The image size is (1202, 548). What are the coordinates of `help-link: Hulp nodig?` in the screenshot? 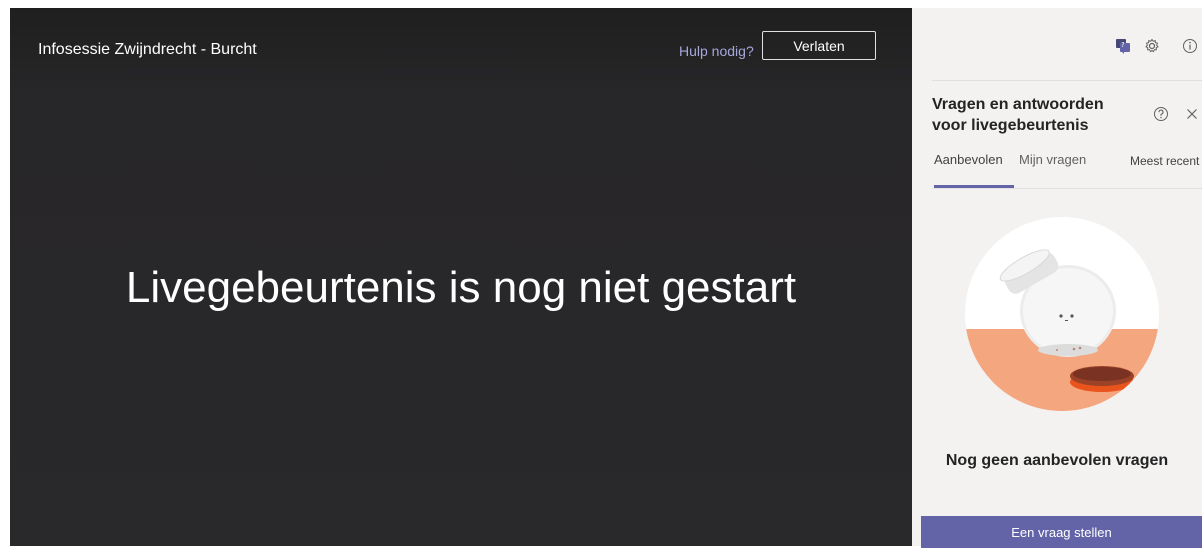 It's located at (716, 51).